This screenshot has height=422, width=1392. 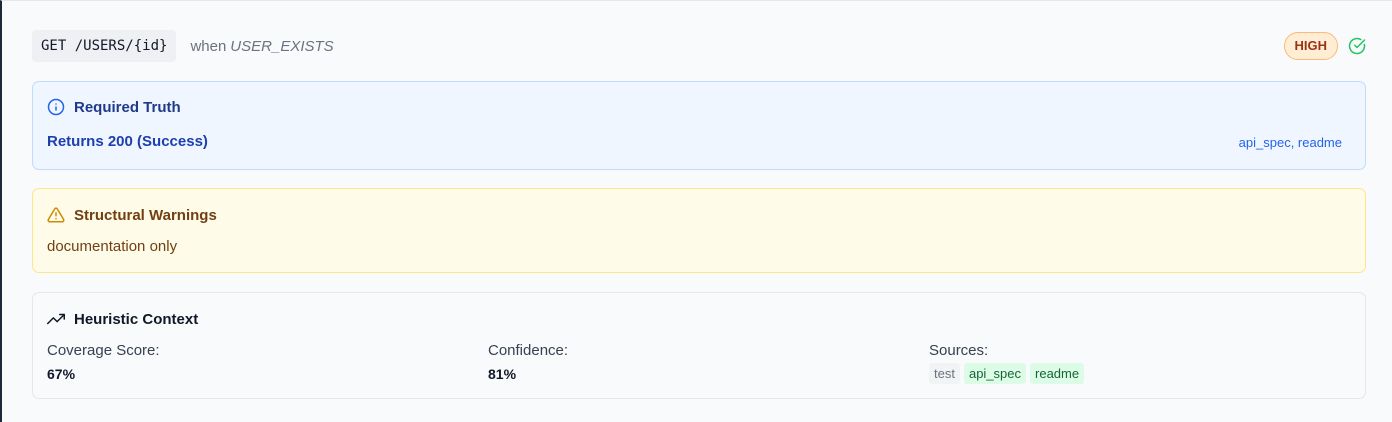 What do you see at coordinates (1310, 46) in the screenshot?
I see `severity-badge: HIGH` at bounding box center [1310, 46].